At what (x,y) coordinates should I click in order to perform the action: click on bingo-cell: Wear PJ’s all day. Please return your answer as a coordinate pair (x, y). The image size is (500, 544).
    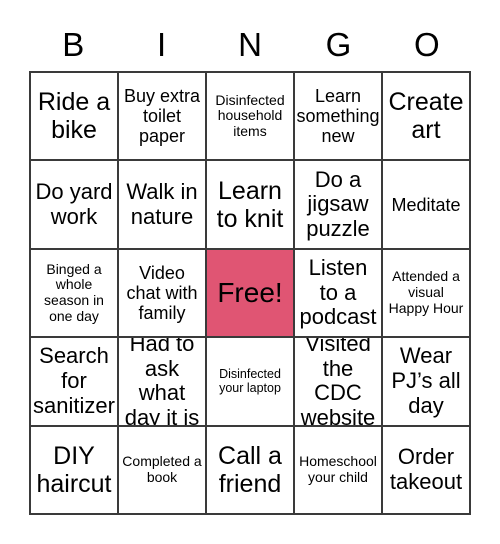
    Looking at the image, I should click on (427, 382).